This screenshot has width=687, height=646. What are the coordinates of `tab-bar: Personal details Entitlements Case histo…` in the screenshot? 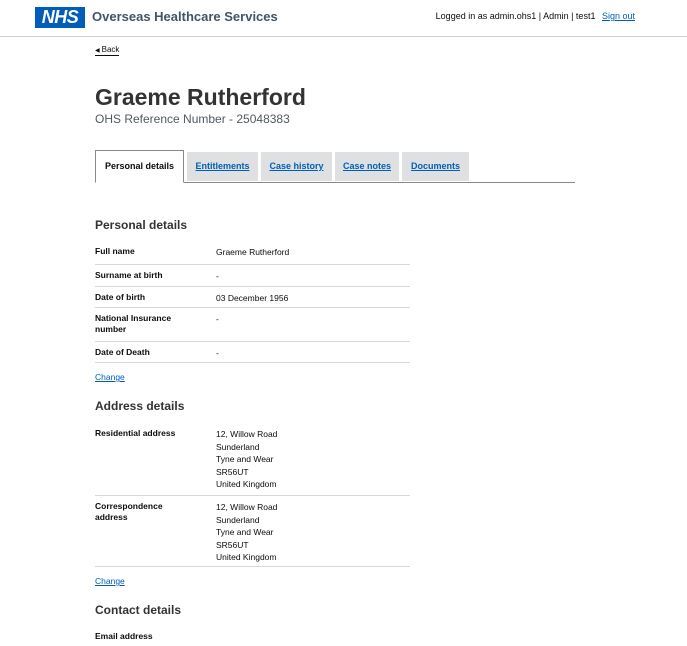 It's located at (335, 166).